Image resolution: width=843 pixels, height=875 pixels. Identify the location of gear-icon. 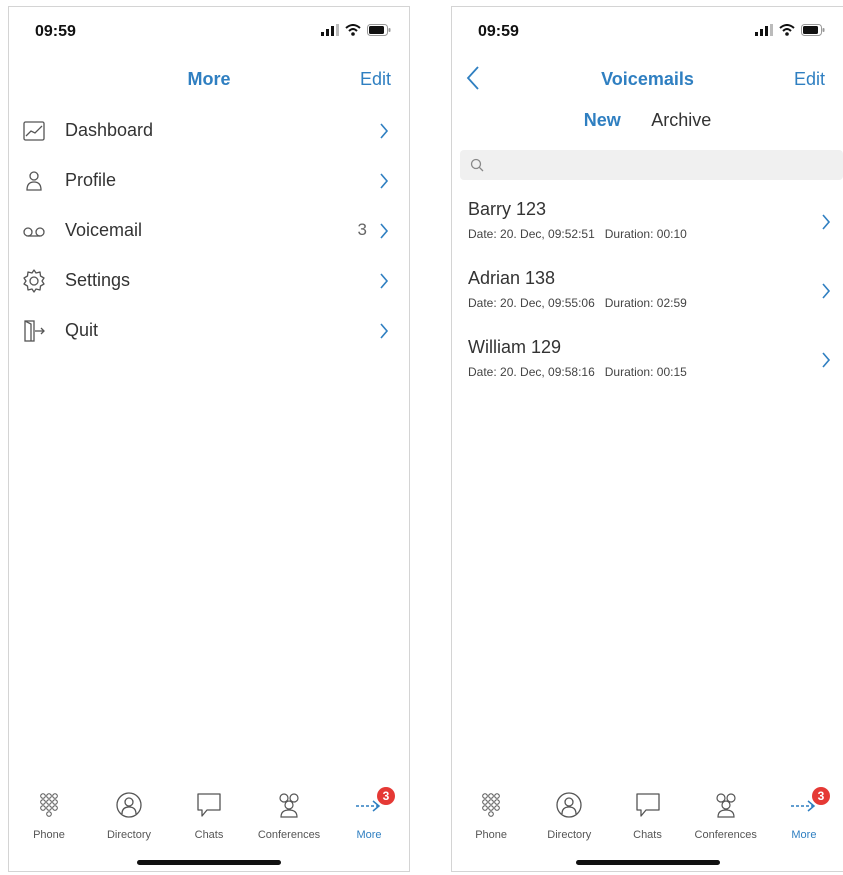
(34, 281).